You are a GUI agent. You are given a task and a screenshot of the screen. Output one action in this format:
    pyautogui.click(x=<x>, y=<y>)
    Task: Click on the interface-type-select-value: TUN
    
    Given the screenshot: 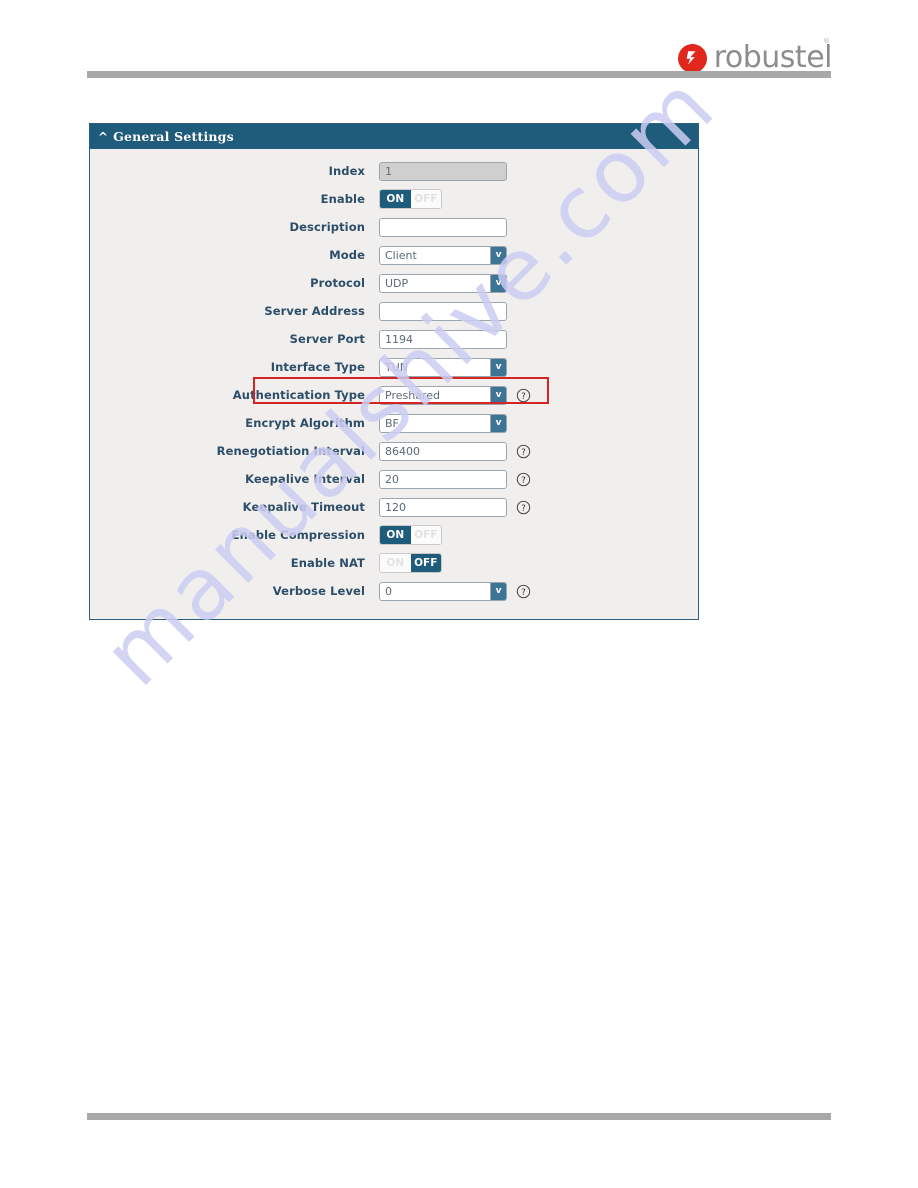 What is the action you would take?
    pyautogui.click(x=396, y=367)
    